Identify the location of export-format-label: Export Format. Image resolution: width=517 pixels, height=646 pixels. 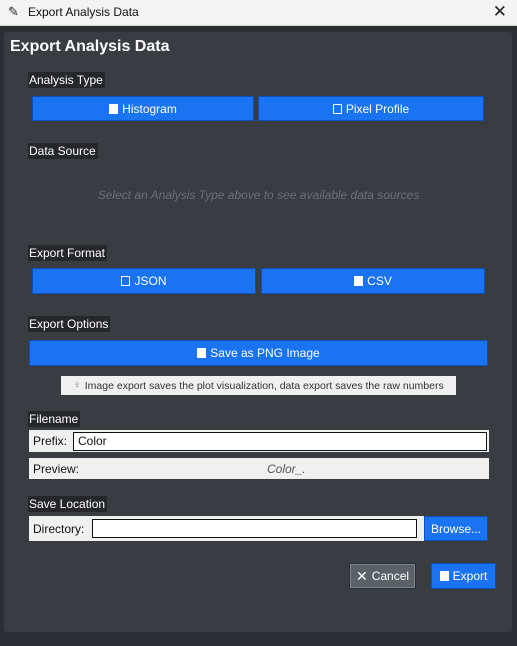
(68, 253).